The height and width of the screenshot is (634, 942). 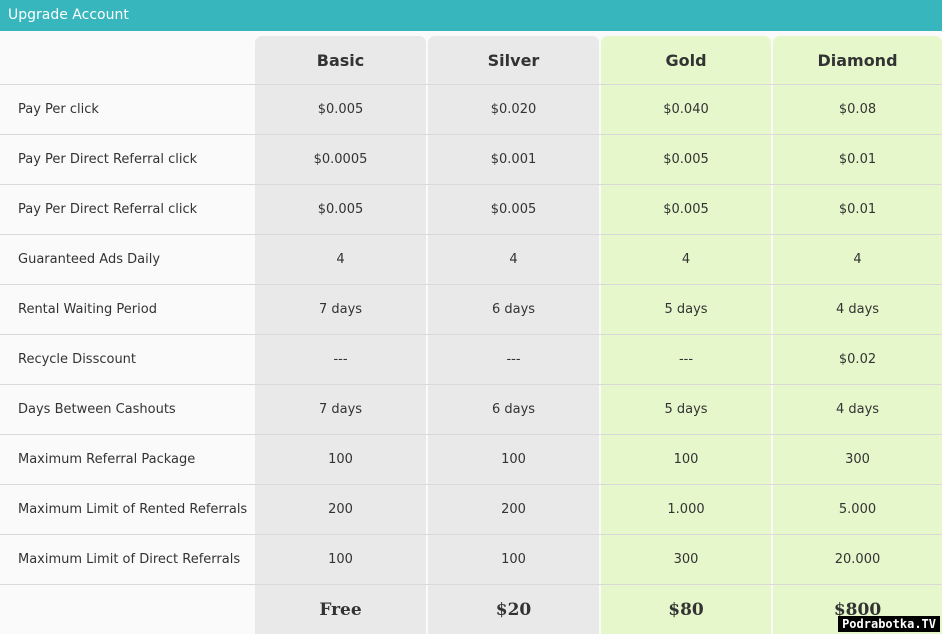 What do you see at coordinates (513, 609) in the screenshot?
I see `price-silver: $20` at bounding box center [513, 609].